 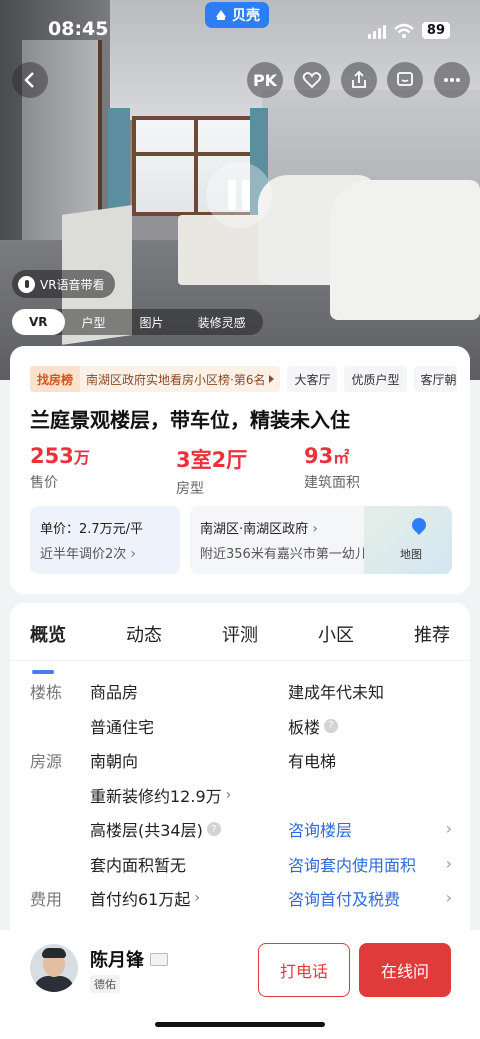 What do you see at coordinates (92, 529) in the screenshot?
I see `unit-price-text: 单价：2.7万元/平` at bounding box center [92, 529].